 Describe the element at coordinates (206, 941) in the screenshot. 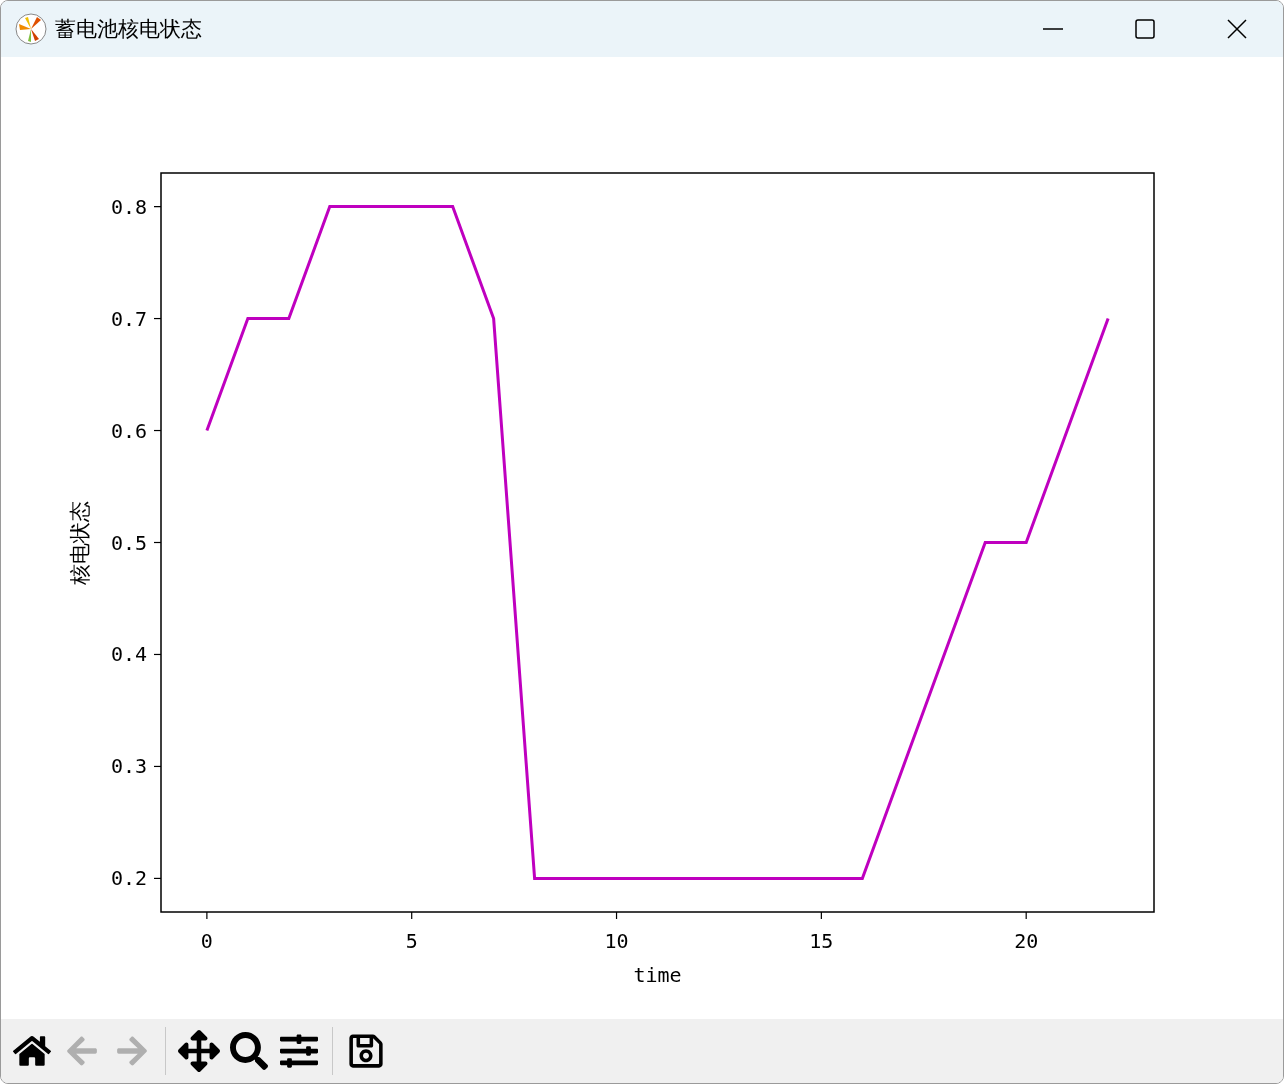

I see `x-tick-label: 0` at that location.